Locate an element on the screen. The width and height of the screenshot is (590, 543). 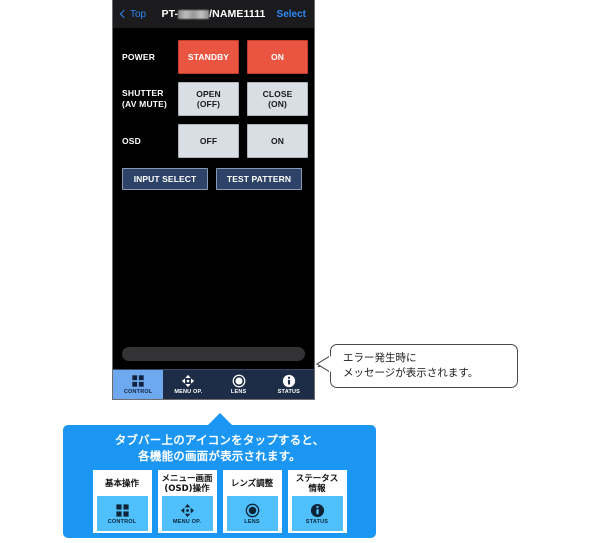
input-select-button: INPUT SELECT is located at coordinates (165, 179).